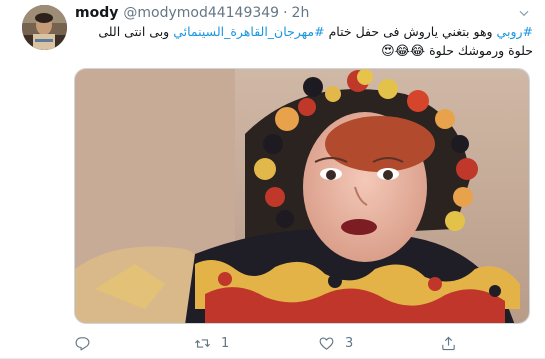 Image resolution: width=545 pixels, height=359 pixels. I want to click on retweet-count: 1, so click(225, 343).